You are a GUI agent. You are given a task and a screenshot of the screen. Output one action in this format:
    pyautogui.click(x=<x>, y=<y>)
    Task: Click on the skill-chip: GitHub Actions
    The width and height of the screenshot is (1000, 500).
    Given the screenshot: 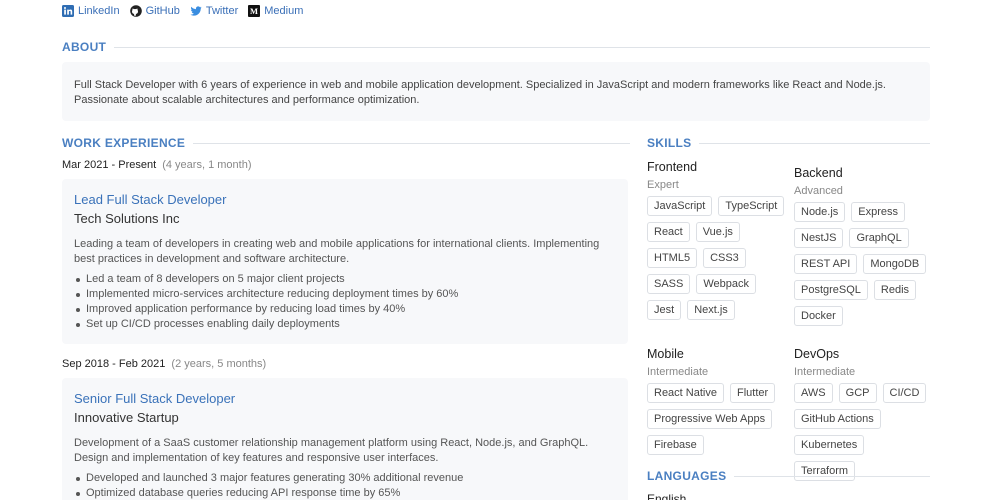 What is the action you would take?
    pyautogui.click(x=837, y=419)
    